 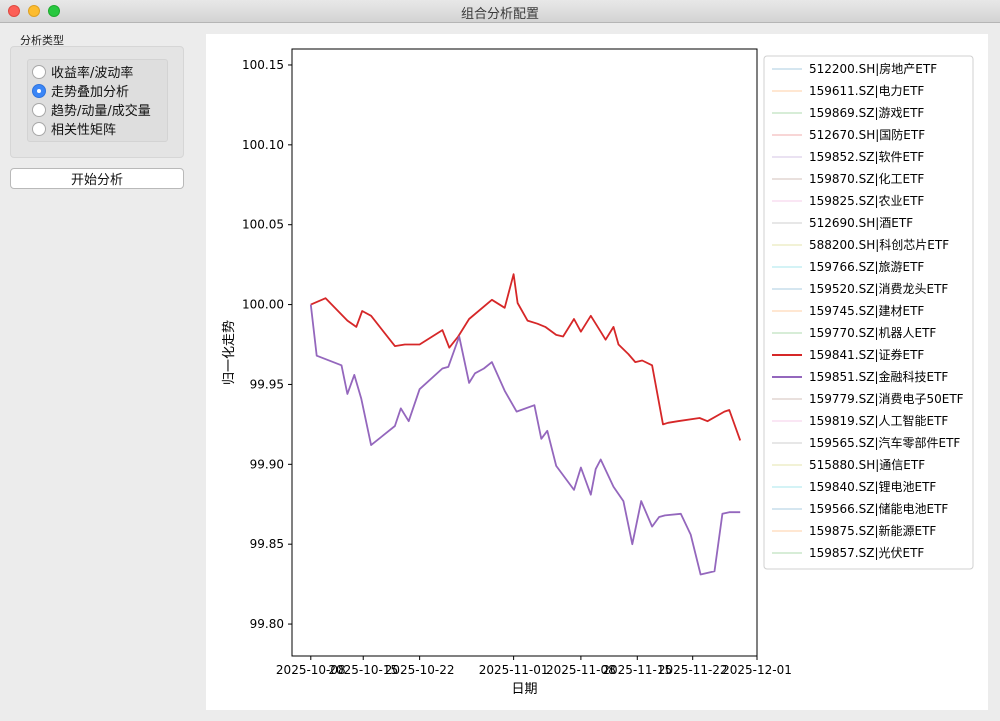 What do you see at coordinates (873, 68) in the screenshot?
I see `legend-label: 512200.SH|房地产ETF` at bounding box center [873, 68].